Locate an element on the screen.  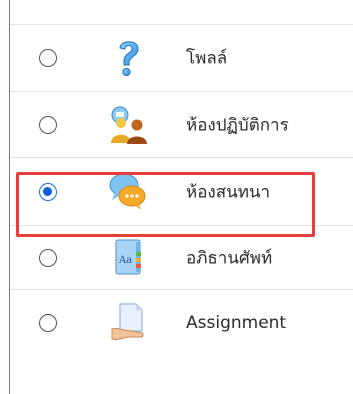
workshop-icon is located at coordinates (128, 125).